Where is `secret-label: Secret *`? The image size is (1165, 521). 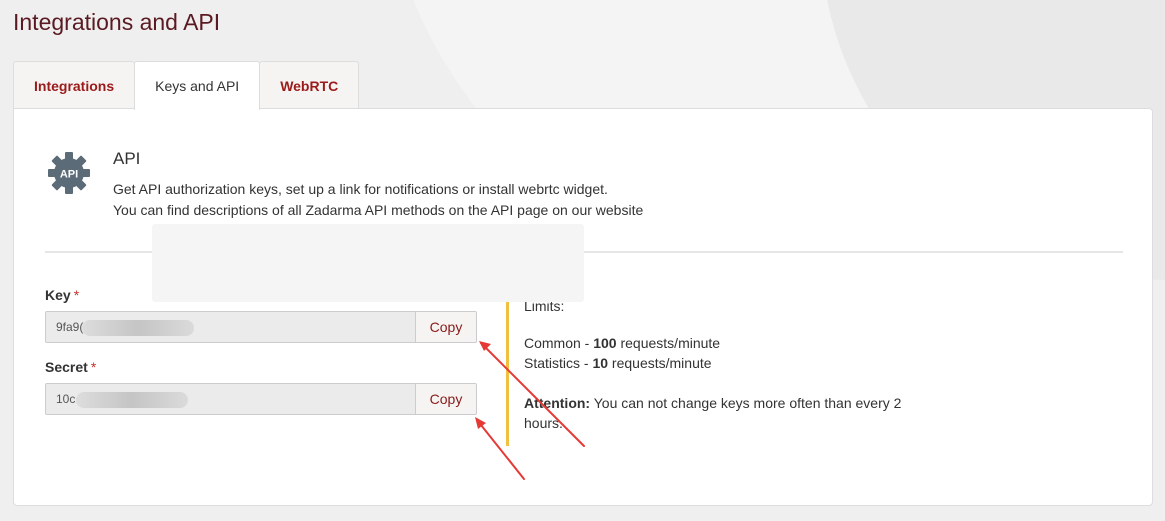
secret-label: Secret * is located at coordinates (70, 367).